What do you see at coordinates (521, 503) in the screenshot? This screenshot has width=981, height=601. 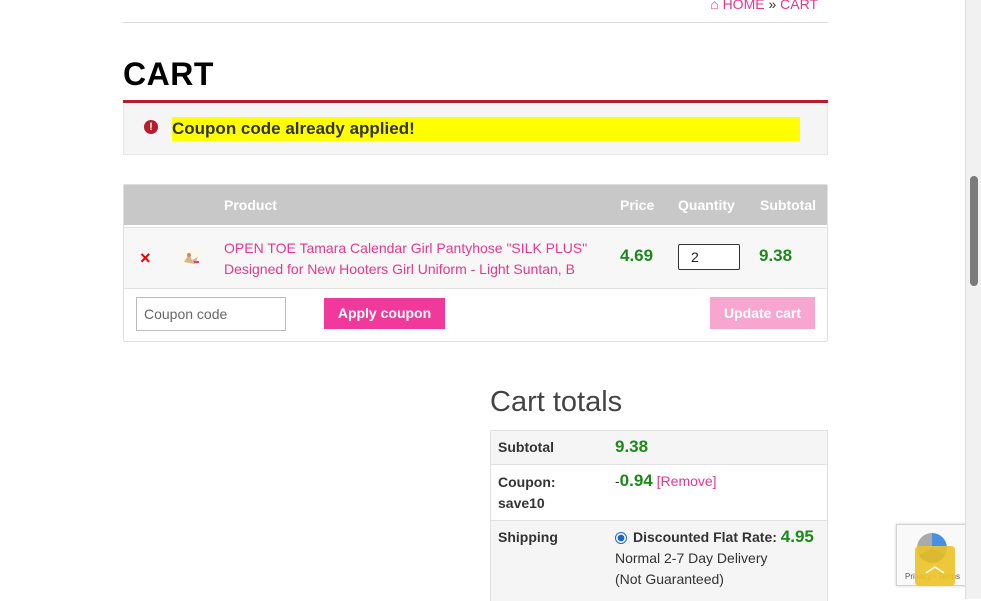 I see `coupon-label-line2: save10` at bounding box center [521, 503].